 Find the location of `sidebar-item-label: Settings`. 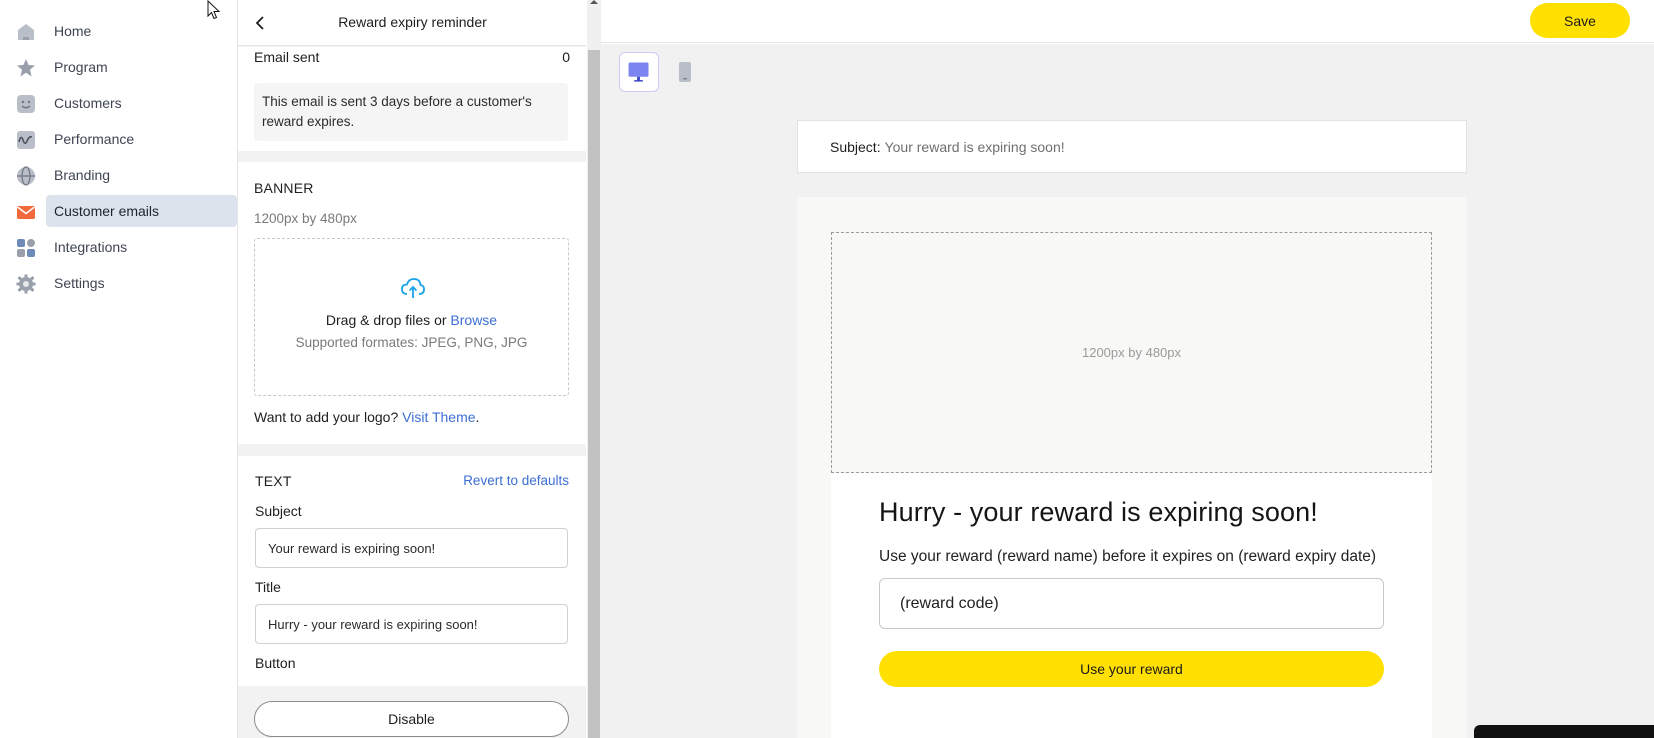

sidebar-item-label: Settings is located at coordinates (79, 283).